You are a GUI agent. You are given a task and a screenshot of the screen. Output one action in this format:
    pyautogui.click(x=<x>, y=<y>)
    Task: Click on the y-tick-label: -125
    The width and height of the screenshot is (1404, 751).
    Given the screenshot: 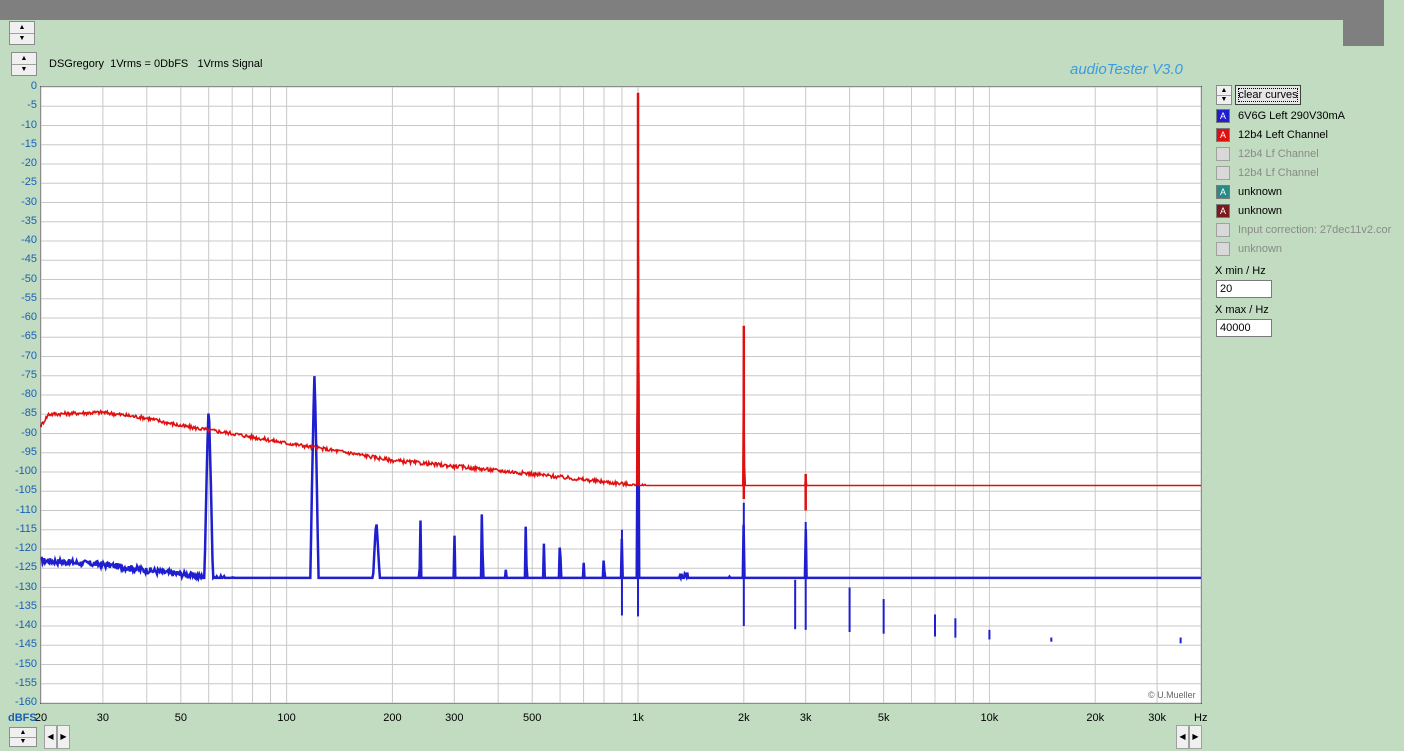 What is the action you would take?
    pyautogui.click(x=25, y=567)
    